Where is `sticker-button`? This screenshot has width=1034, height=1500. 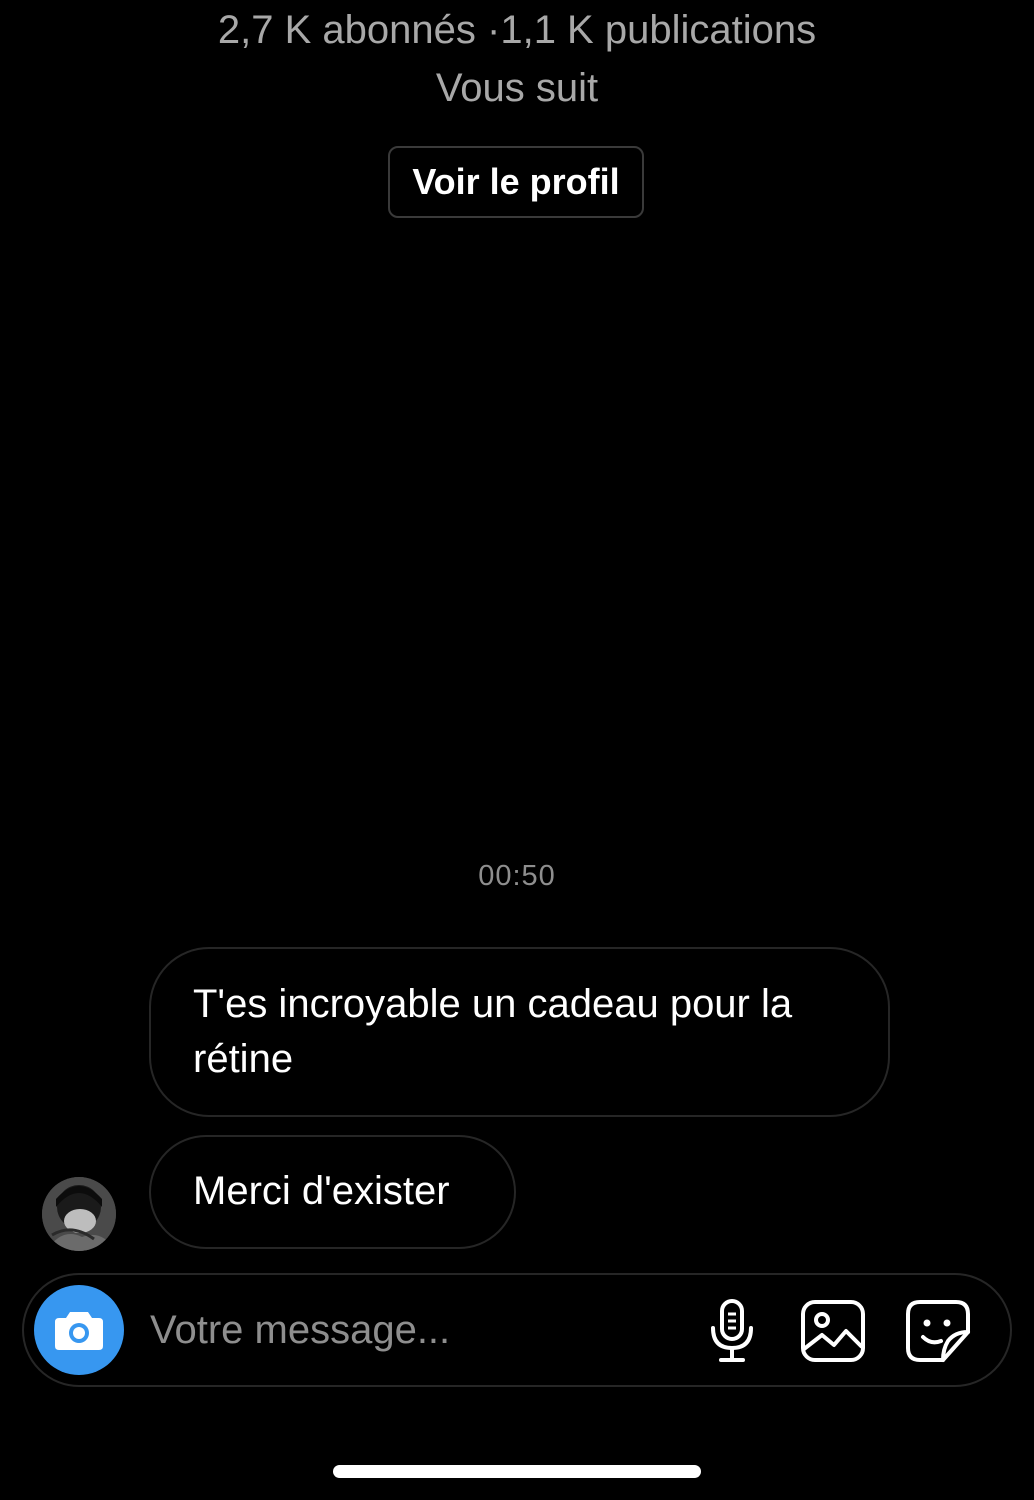
sticker-button is located at coordinates (938, 1331).